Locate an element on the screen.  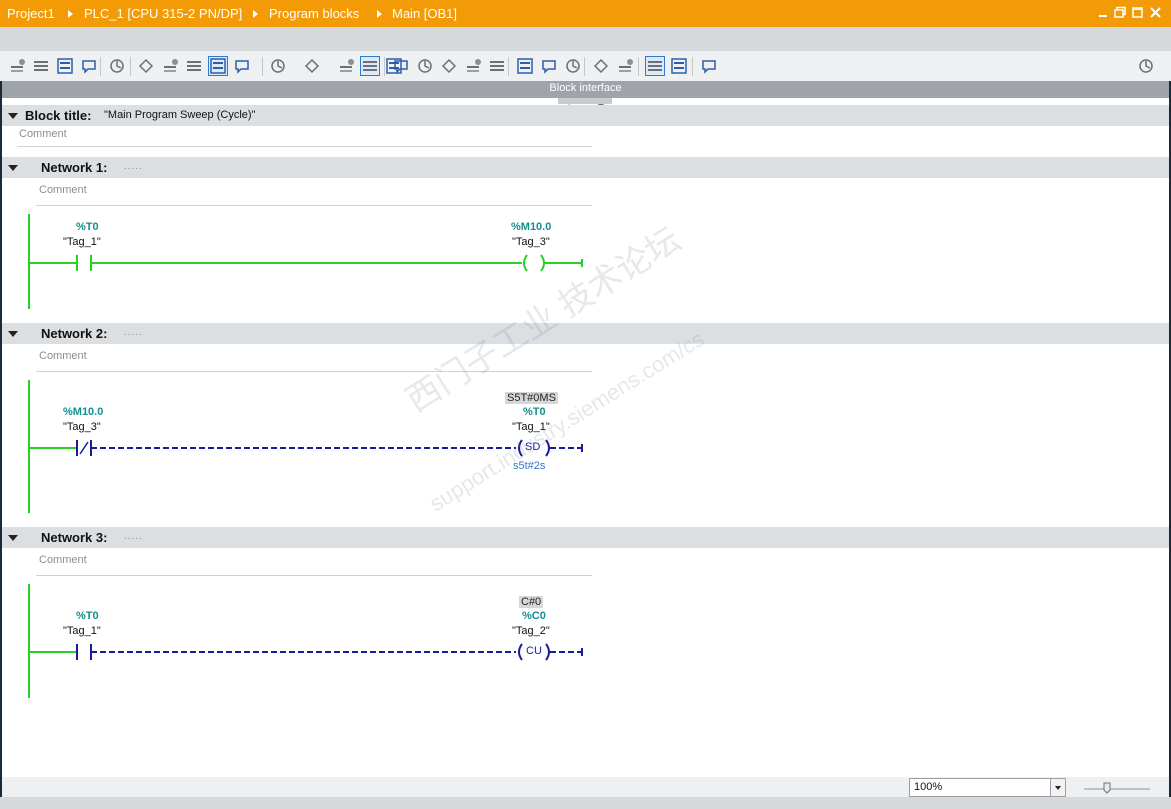
add-row-icon is located at coordinates (89, 66).